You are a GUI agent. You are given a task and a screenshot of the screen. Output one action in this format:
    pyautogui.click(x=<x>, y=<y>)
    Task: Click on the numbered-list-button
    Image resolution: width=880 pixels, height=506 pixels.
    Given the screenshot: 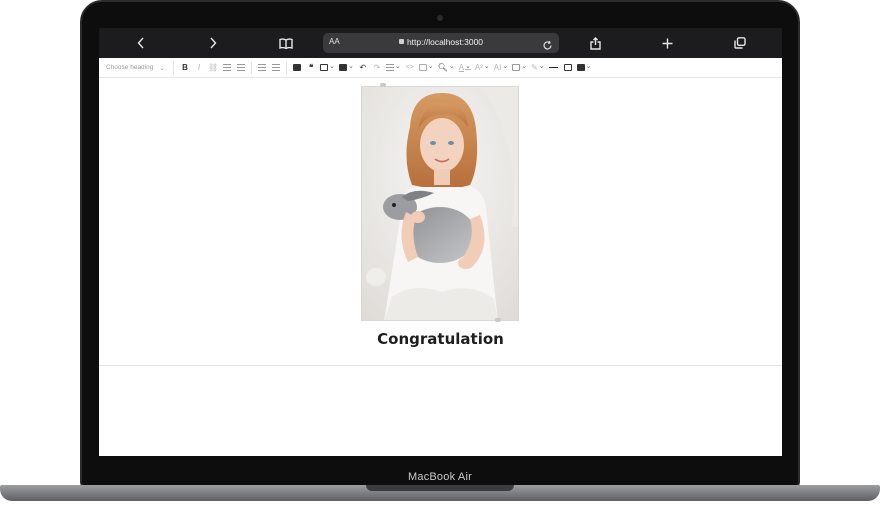 What is the action you would take?
    pyautogui.click(x=241, y=68)
    